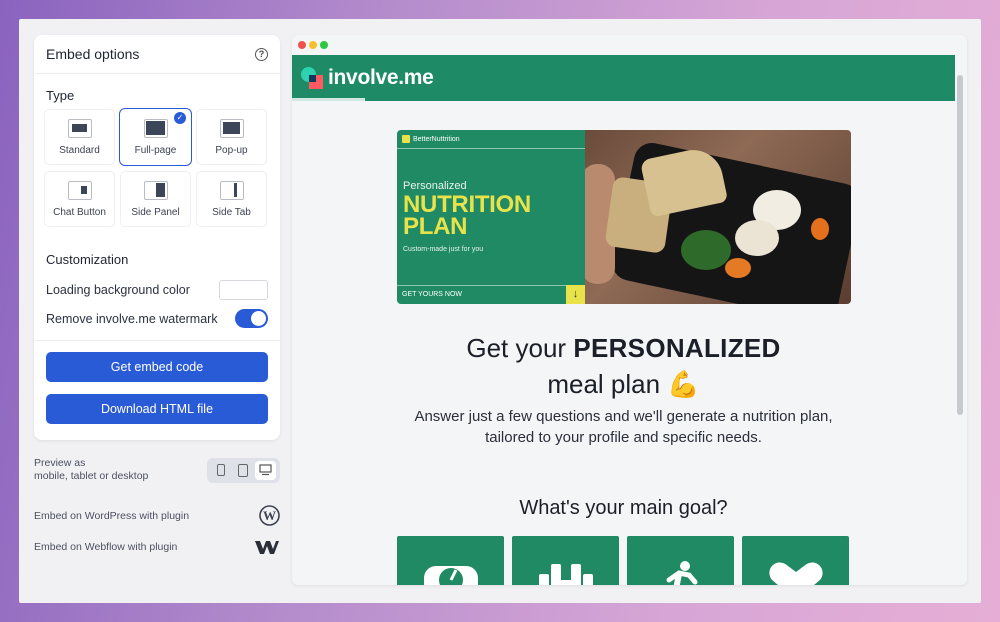  I want to click on webflow-icon, so click(267, 547).